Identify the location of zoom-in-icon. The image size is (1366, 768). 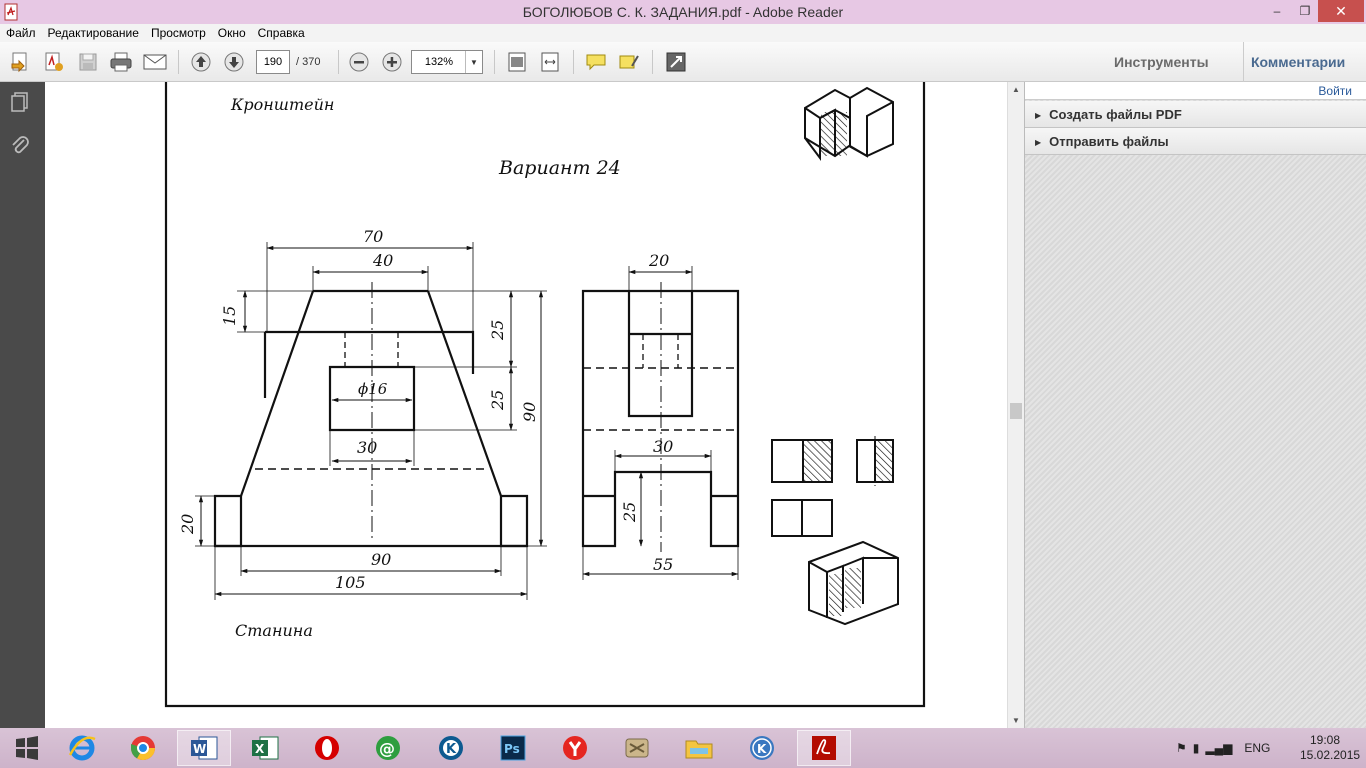
(392, 62).